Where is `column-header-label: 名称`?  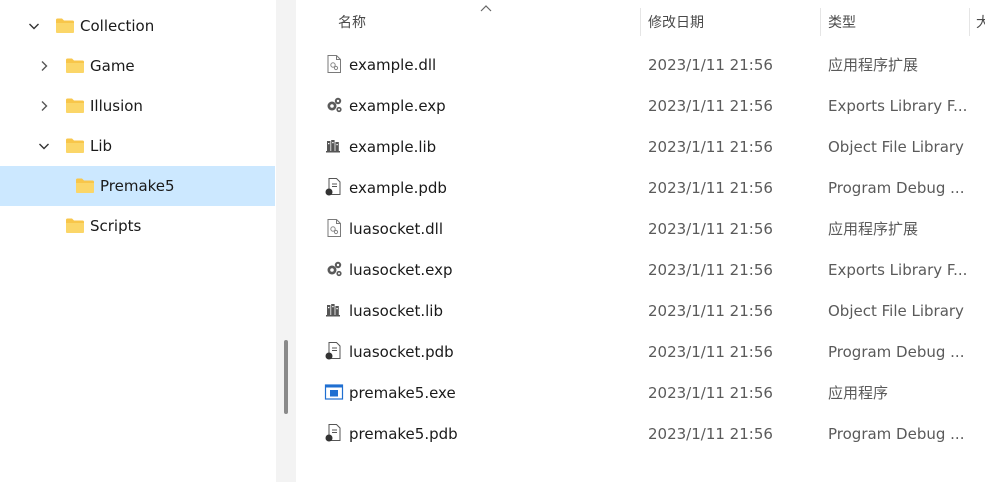 column-header-label: 名称 is located at coordinates (352, 23).